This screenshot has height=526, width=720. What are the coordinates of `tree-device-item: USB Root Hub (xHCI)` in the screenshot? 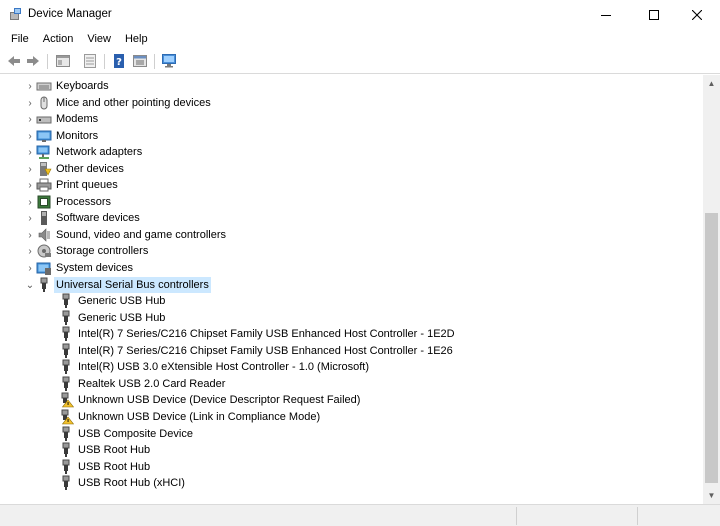 It's located at (121, 483).